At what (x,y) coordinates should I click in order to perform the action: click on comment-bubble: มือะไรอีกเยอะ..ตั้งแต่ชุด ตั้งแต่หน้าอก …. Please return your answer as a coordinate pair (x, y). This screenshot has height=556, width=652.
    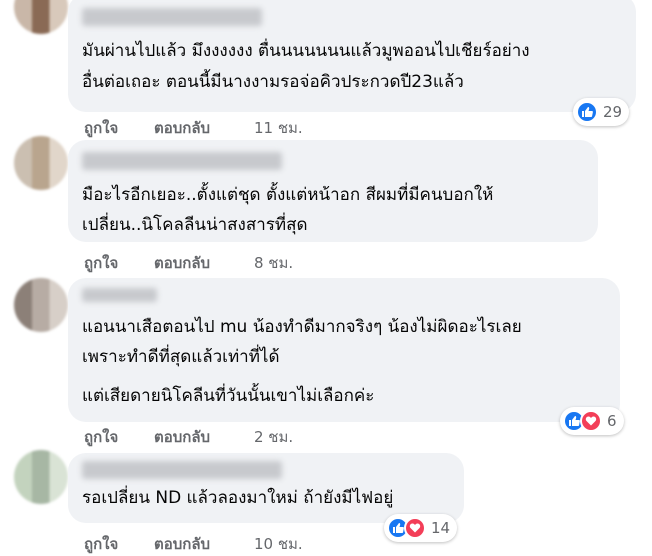
    Looking at the image, I should click on (333, 191).